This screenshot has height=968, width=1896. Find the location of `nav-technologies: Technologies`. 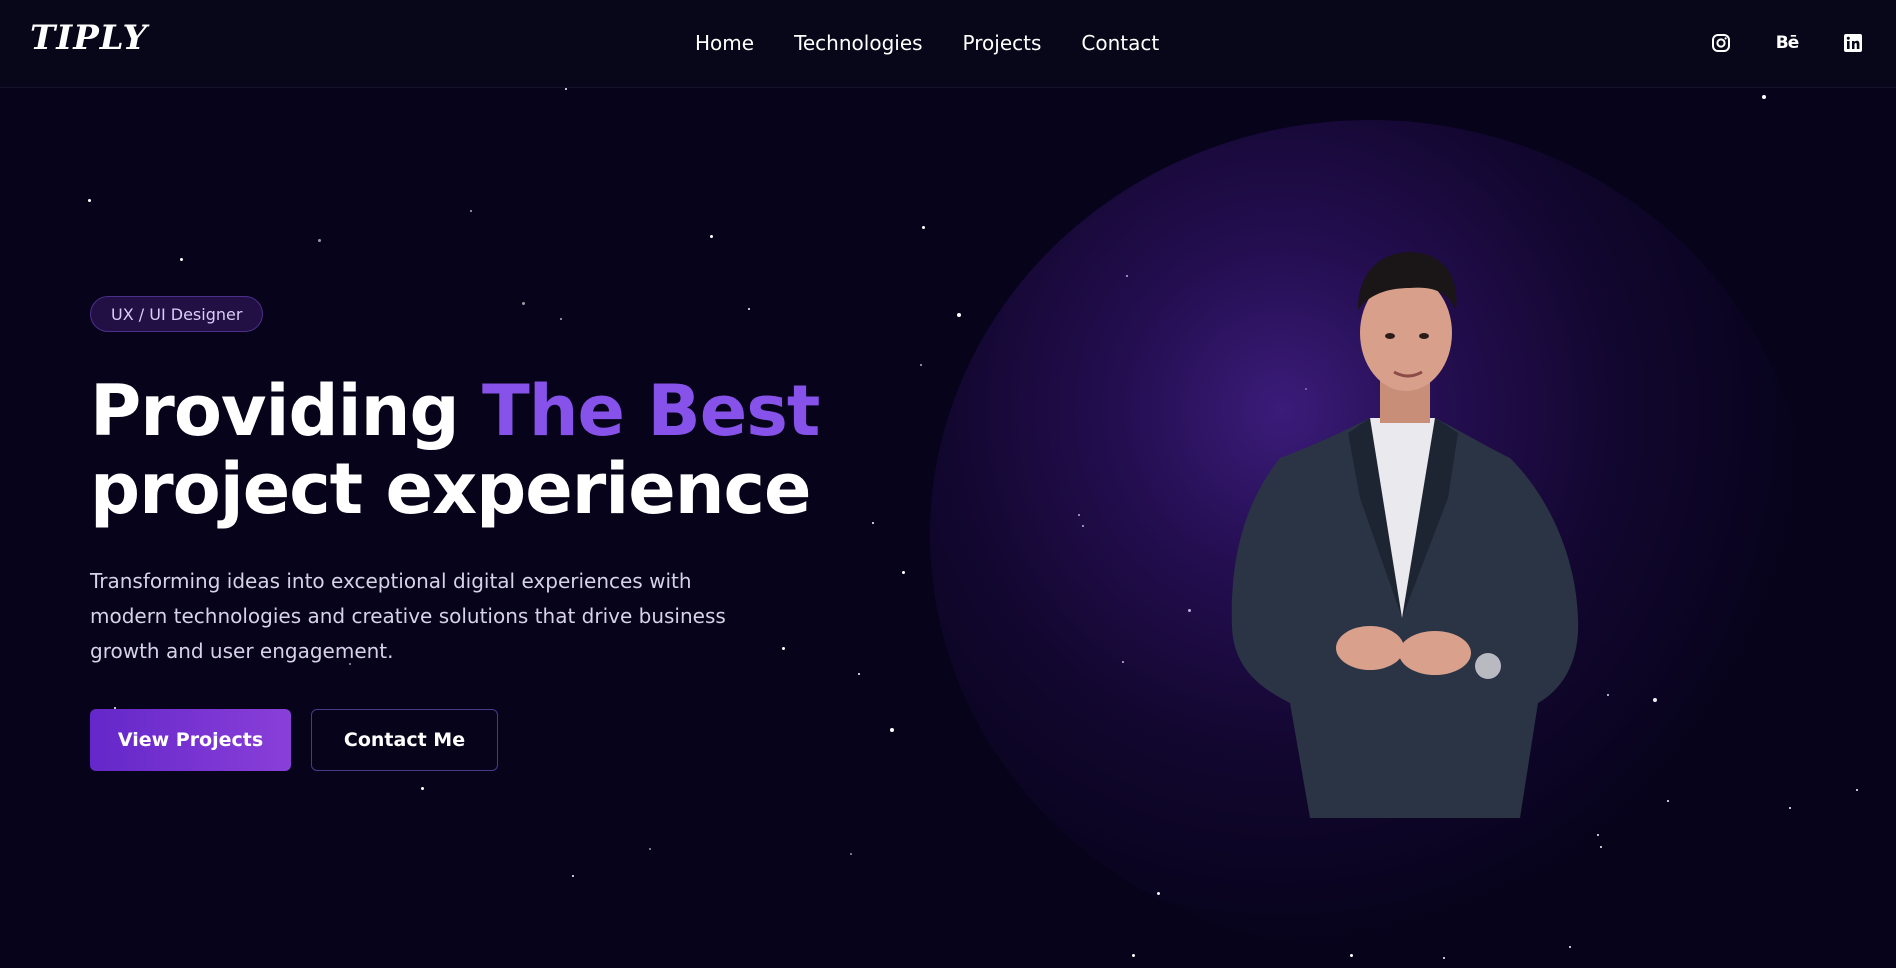

nav-technologies: Technologies is located at coordinates (858, 43).